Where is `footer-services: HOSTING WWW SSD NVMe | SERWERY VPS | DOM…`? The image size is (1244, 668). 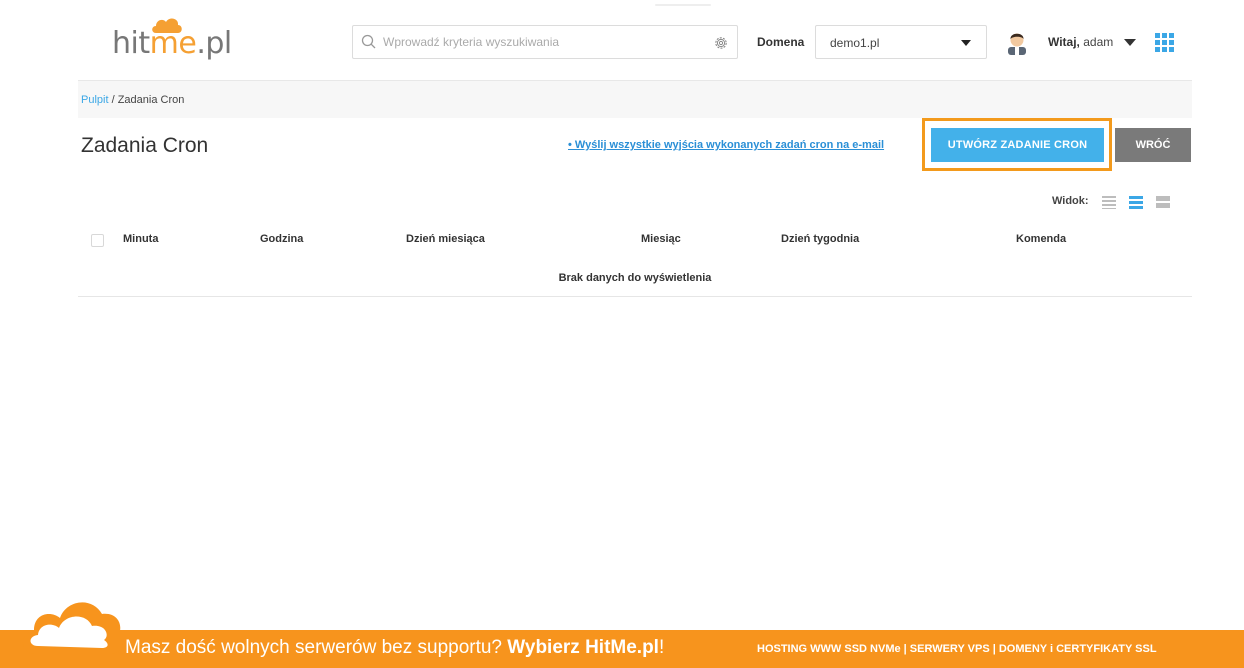
footer-services: HOSTING WWW SSD NVMe | SERWERY VPS | DOM… is located at coordinates (957, 649).